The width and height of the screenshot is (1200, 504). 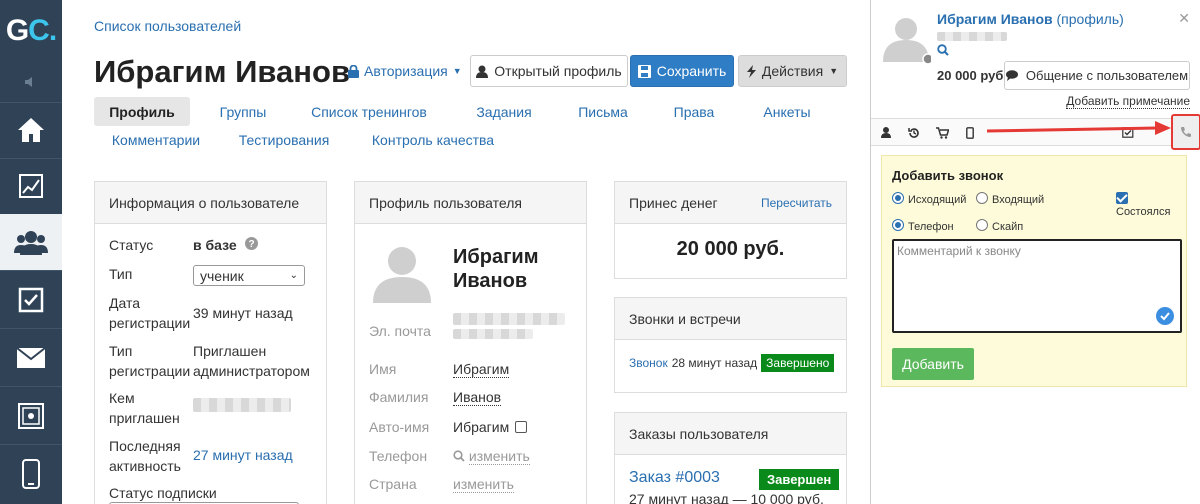 I want to click on auto-name-value: Ибрагим, so click(x=481, y=427).